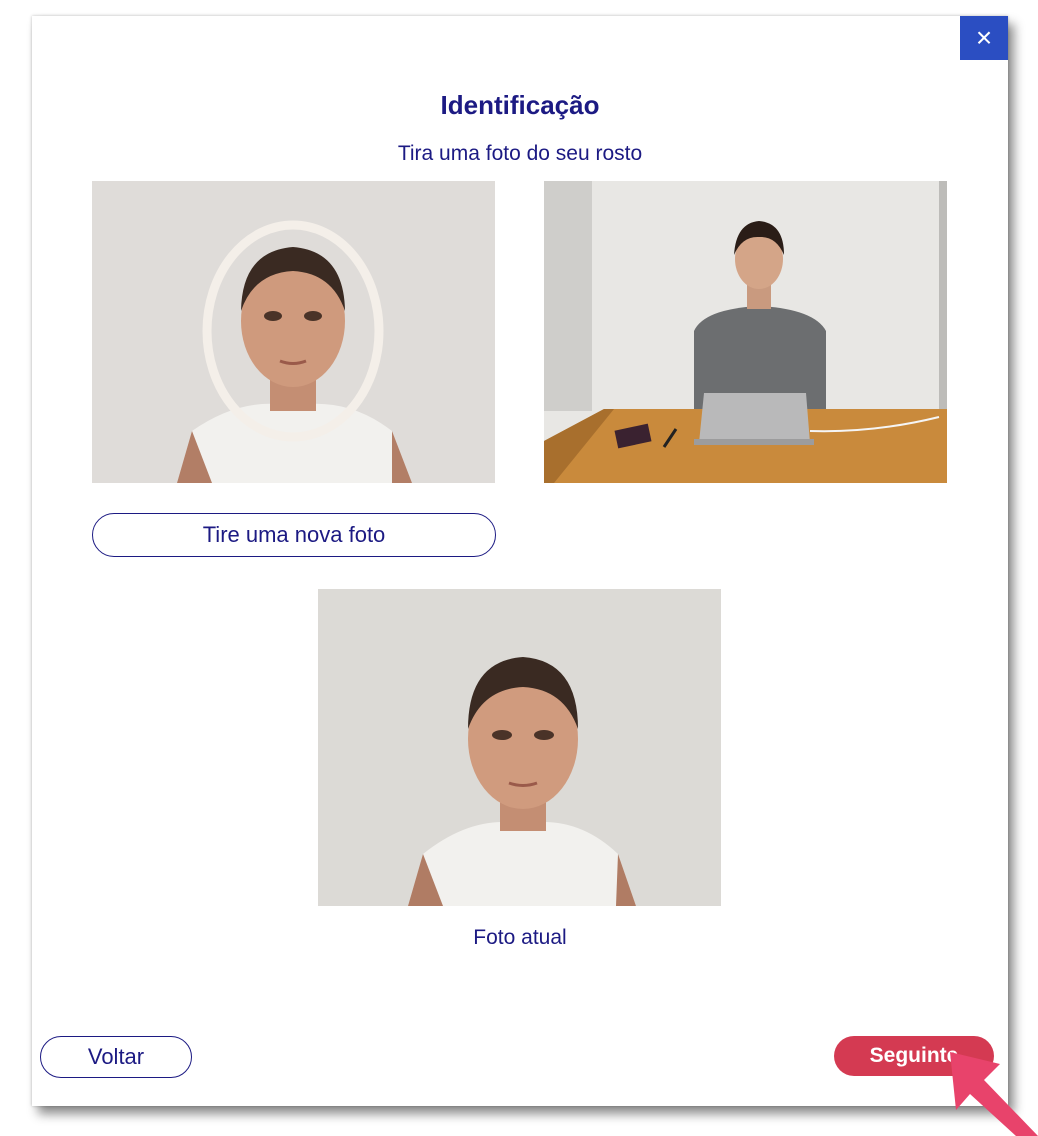  I want to click on close-button: ×, so click(984, 38).